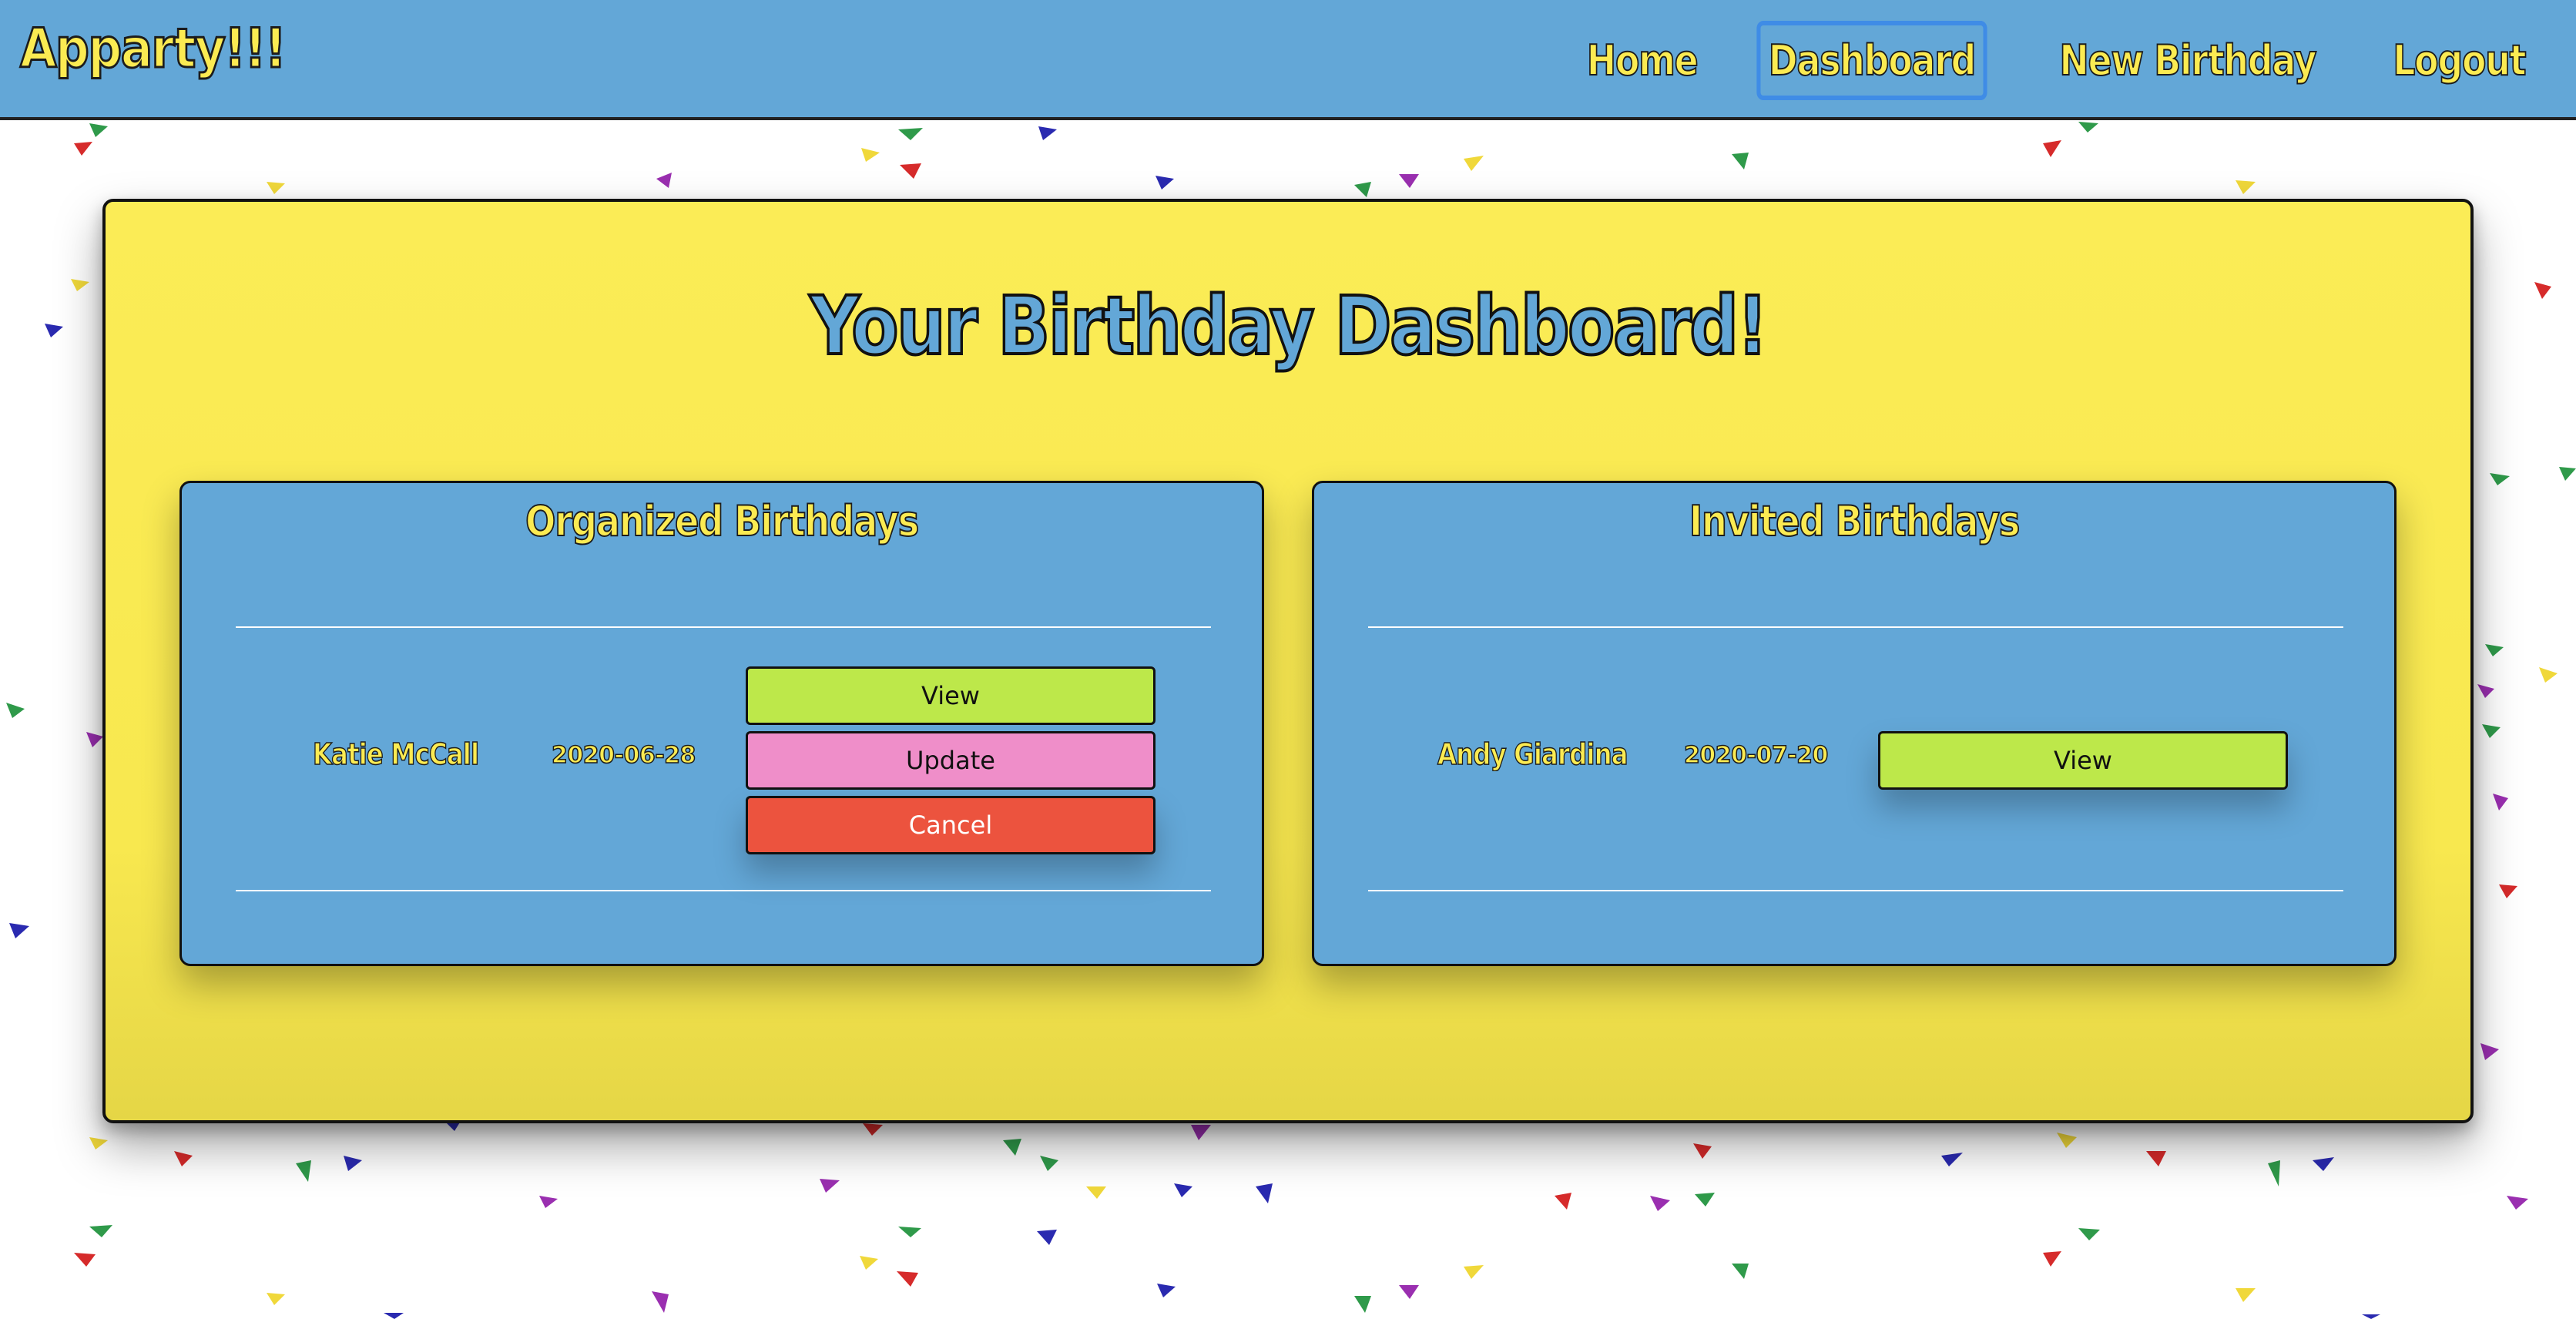 The image size is (2576, 1319). I want to click on invited-birthday-date: 2020-07-20, so click(1756, 755).